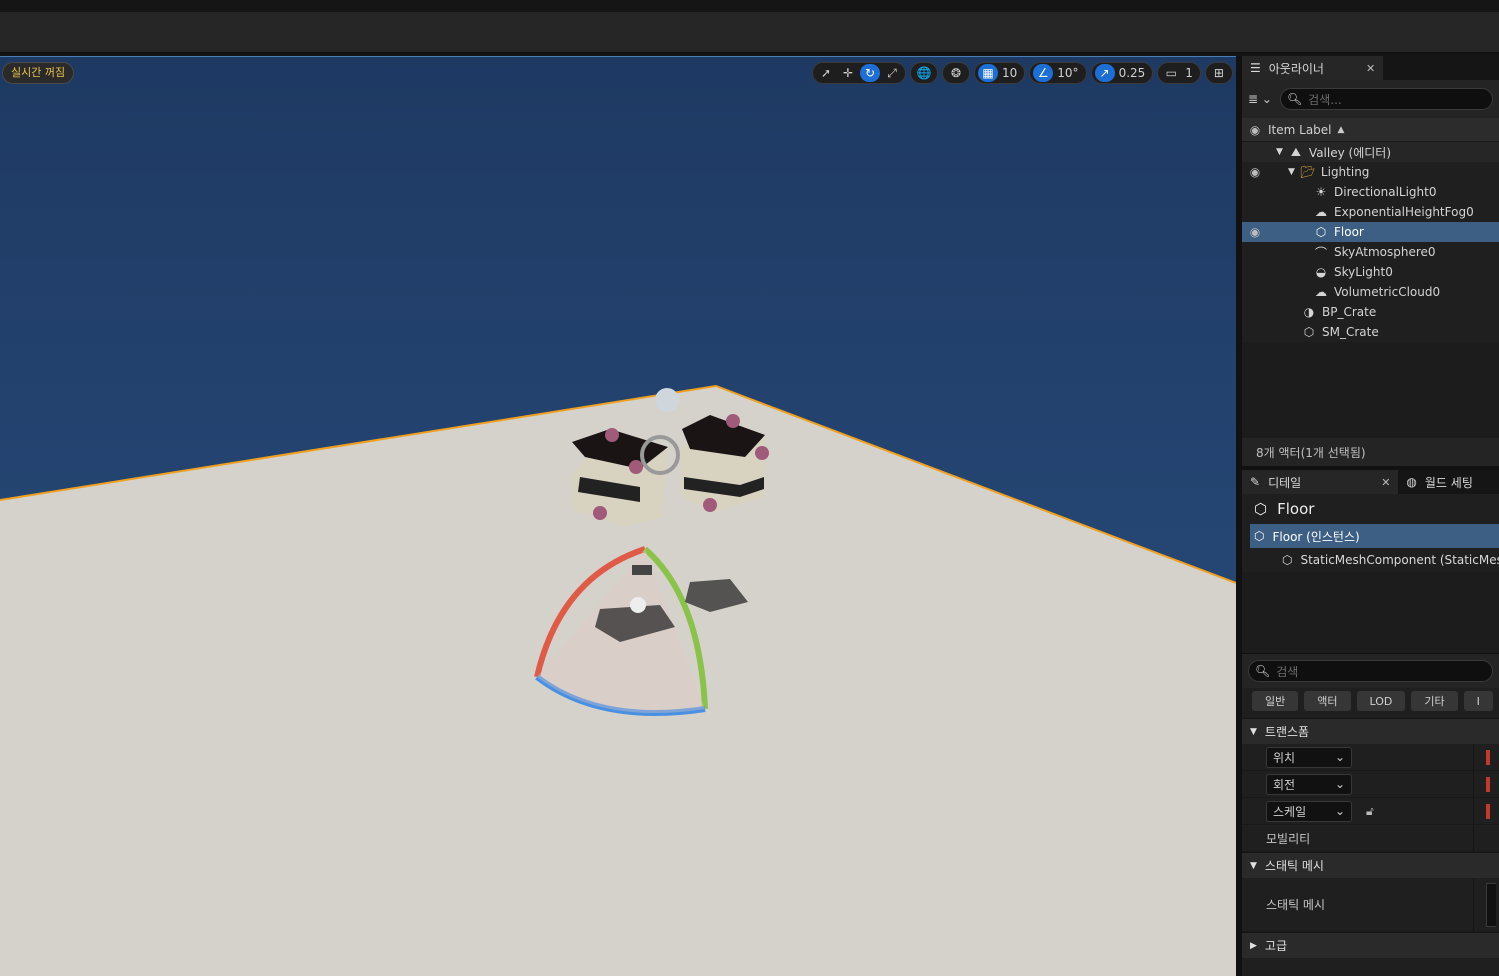  What do you see at coordinates (1381, 701) in the screenshot?
I see `filter-lod-button: LOD` at bounding box center [1381, 701].